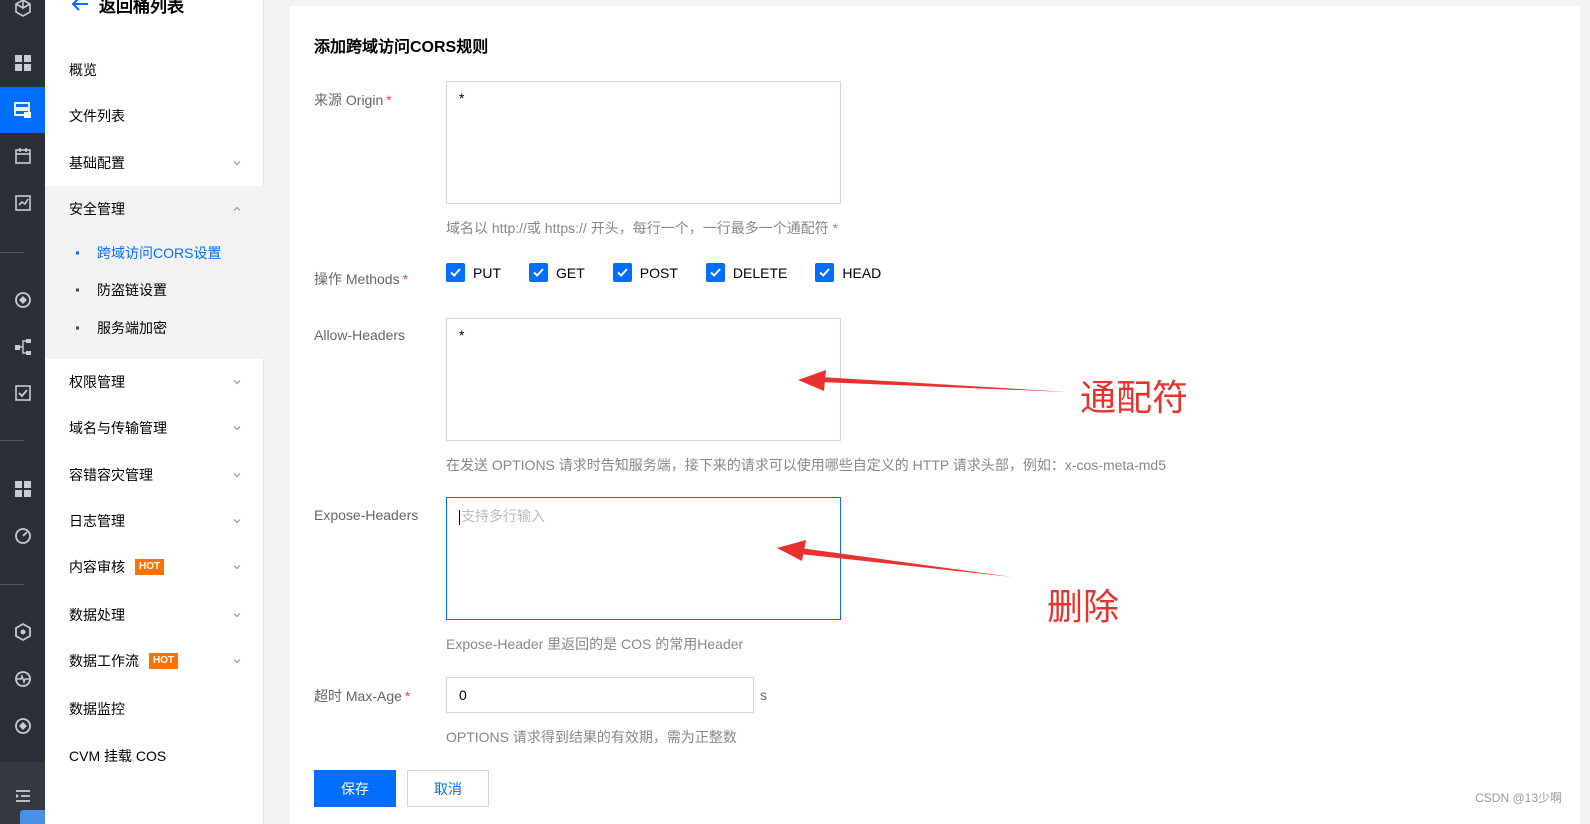 The width and height of the screenshot is (1590, 824). What do you see at coordinates (97, 709) in the screenshot?
I see `sidebar-item-label: 数据监控` at bounding box center [97, 709].